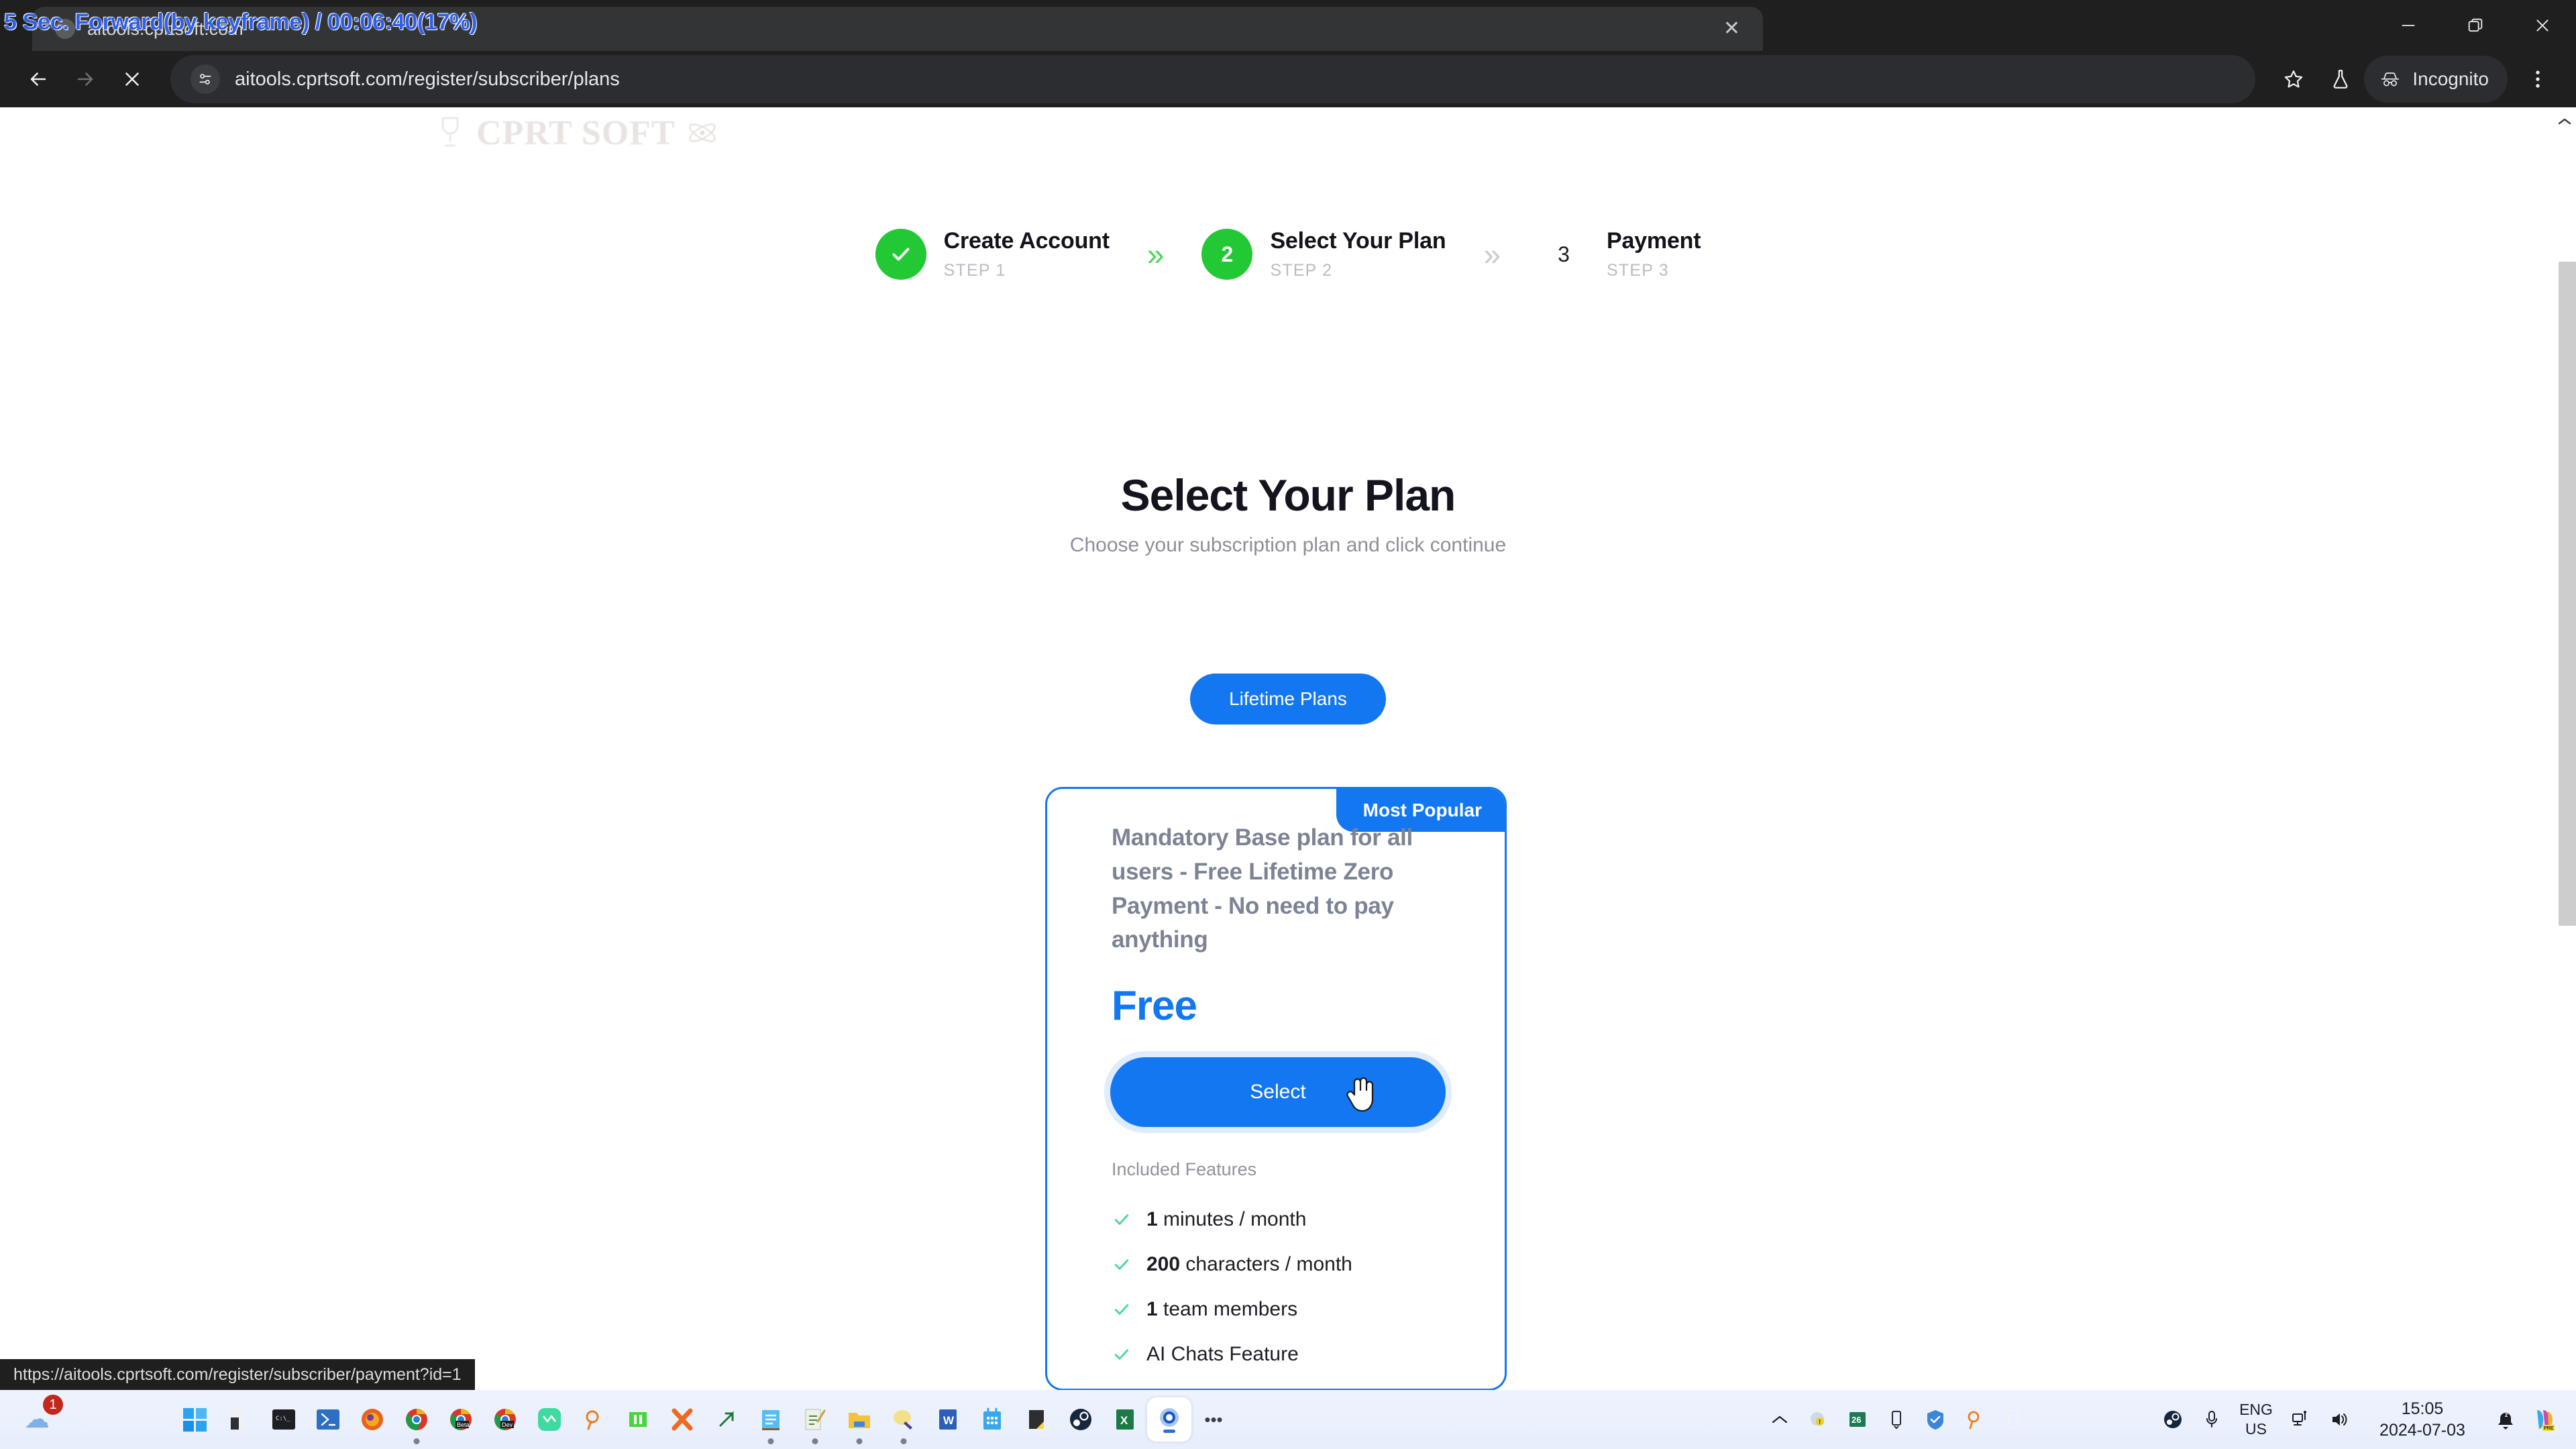 The image size is (2576, 1449). What do you see at coordinates (1213, 1419) in the screenshot?
I see `taskbar-overflow-more: •••` at bounding box center [1213, 1419].